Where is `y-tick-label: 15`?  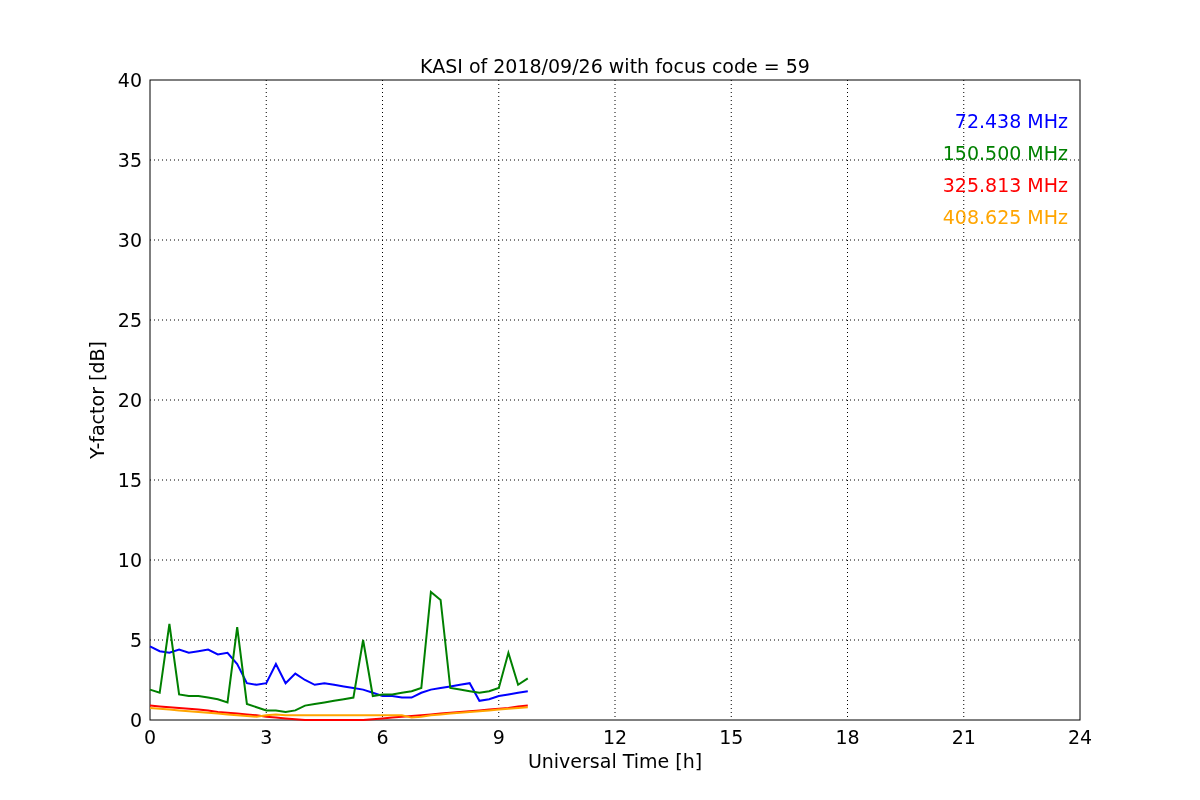 y-tick-label: 15 is located at coordinates (129, 480).